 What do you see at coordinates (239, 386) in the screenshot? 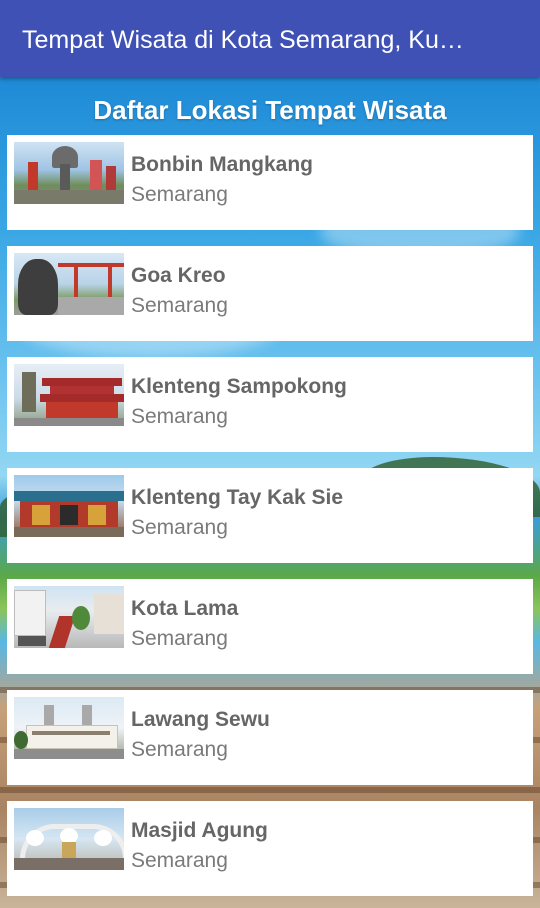
I see `item-name: Klenteng Sampokong` at bounding box center [239, 386].